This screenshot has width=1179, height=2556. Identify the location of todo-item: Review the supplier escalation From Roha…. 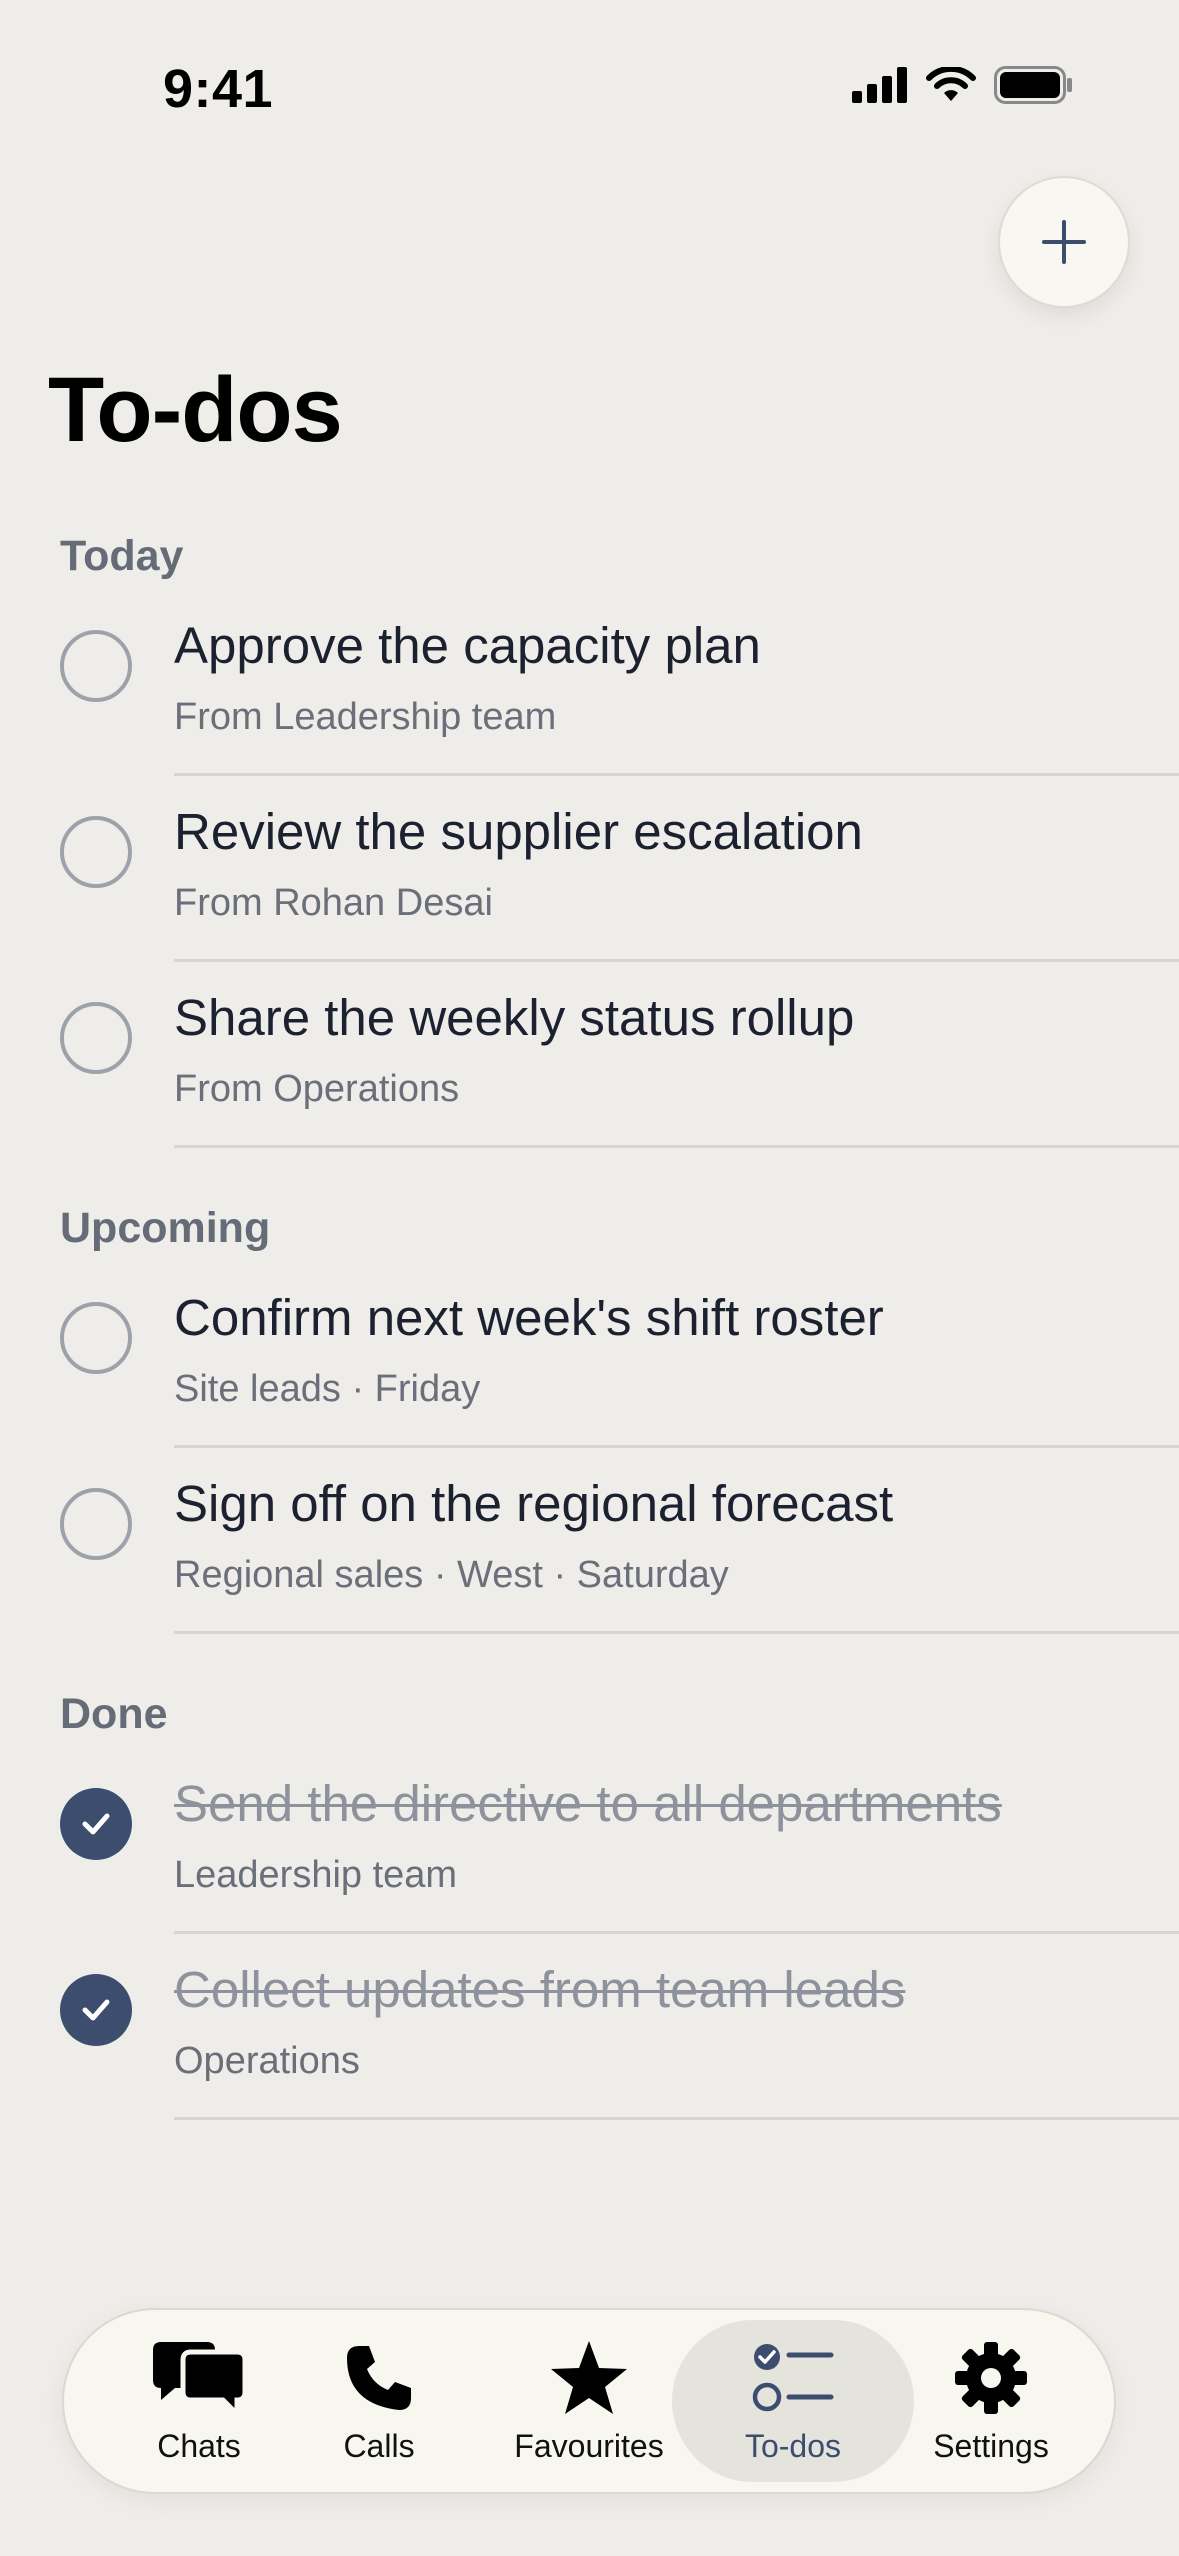
(589, 869).